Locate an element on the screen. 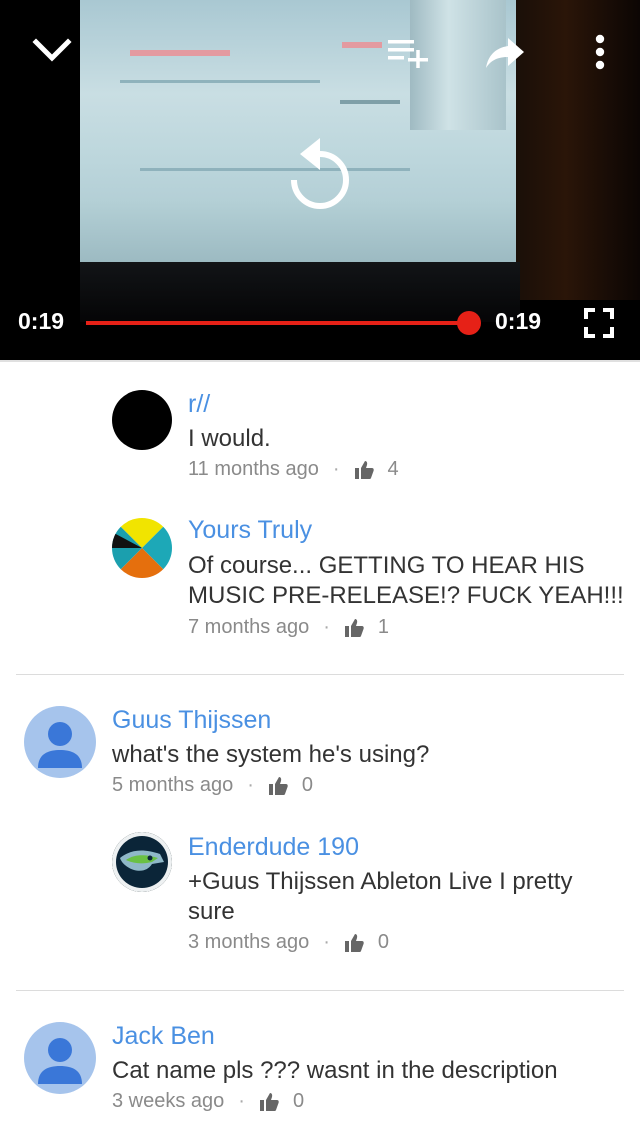 This screenshot has height=1136, width=640. comment-time: 3 weeks ago is located at coordinates (168, 1101).